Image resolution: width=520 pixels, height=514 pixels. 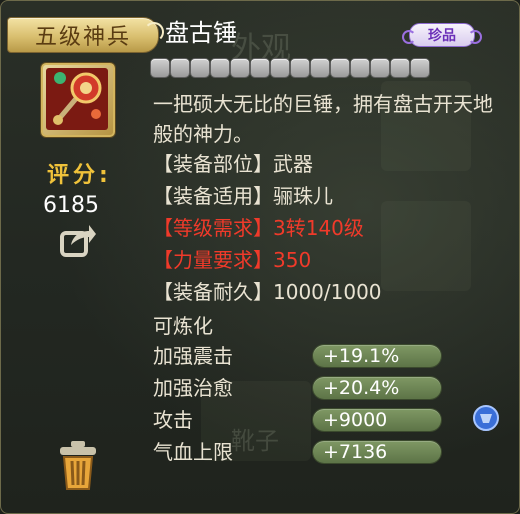 I want to click on background-label: 靴子, so click(x=255, y=441).